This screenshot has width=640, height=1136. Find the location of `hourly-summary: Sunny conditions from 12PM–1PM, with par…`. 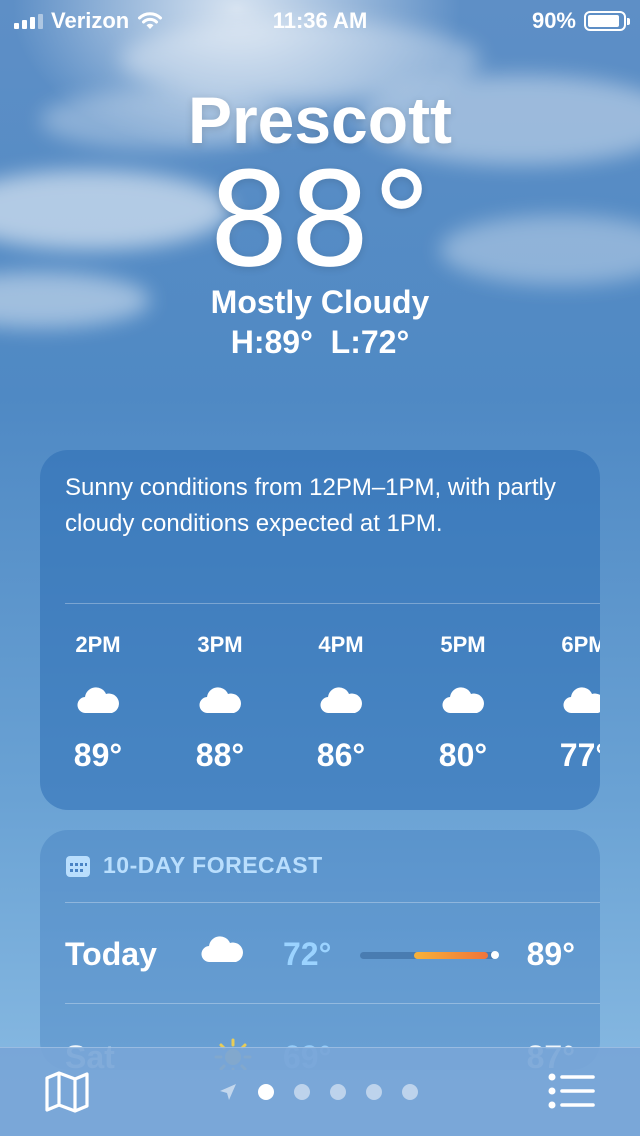

hourly-summary: Sunny conditions from 12PM–1PM, with par… is located at coordinates (310, 505).